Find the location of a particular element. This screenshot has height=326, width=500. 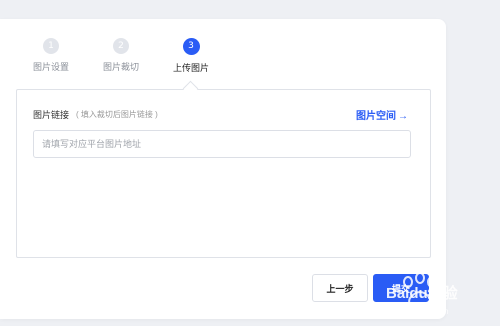

image-link-label: 图片链接 is located at coordinates (51, 115).